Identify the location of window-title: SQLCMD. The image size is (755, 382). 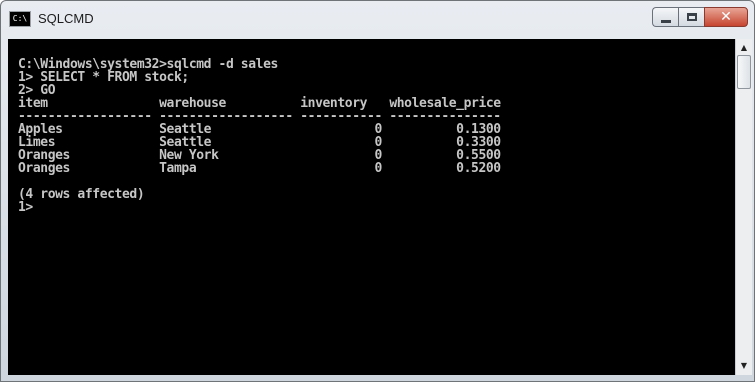
(66, 18).